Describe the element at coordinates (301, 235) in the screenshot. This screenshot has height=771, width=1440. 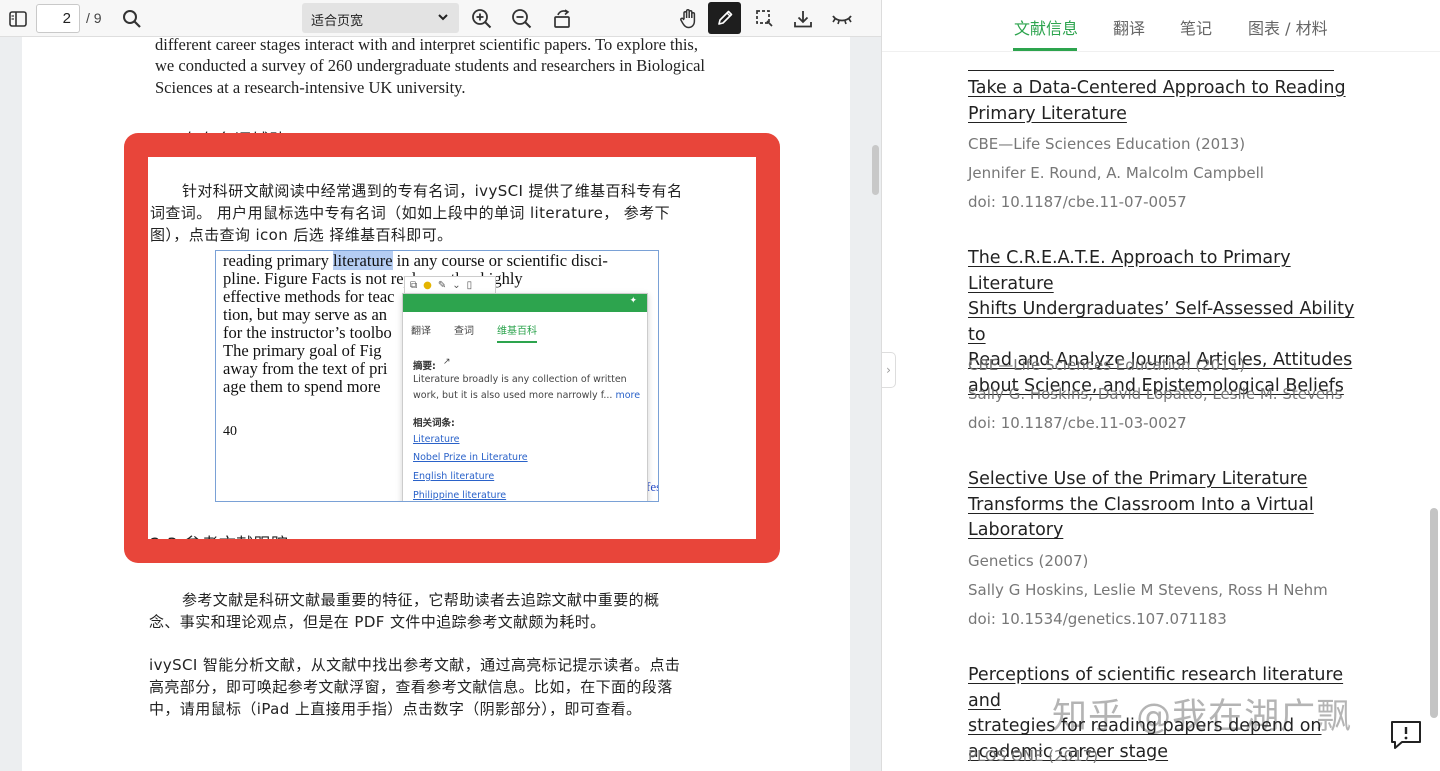
I see `feature-para-line: 图），点击查询 icon 后选 择维基百科即可。` at that location.